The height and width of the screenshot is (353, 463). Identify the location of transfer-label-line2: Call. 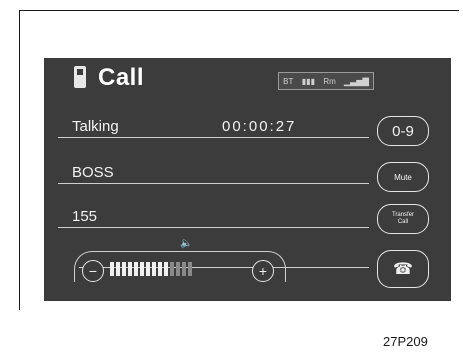
(403, 222).